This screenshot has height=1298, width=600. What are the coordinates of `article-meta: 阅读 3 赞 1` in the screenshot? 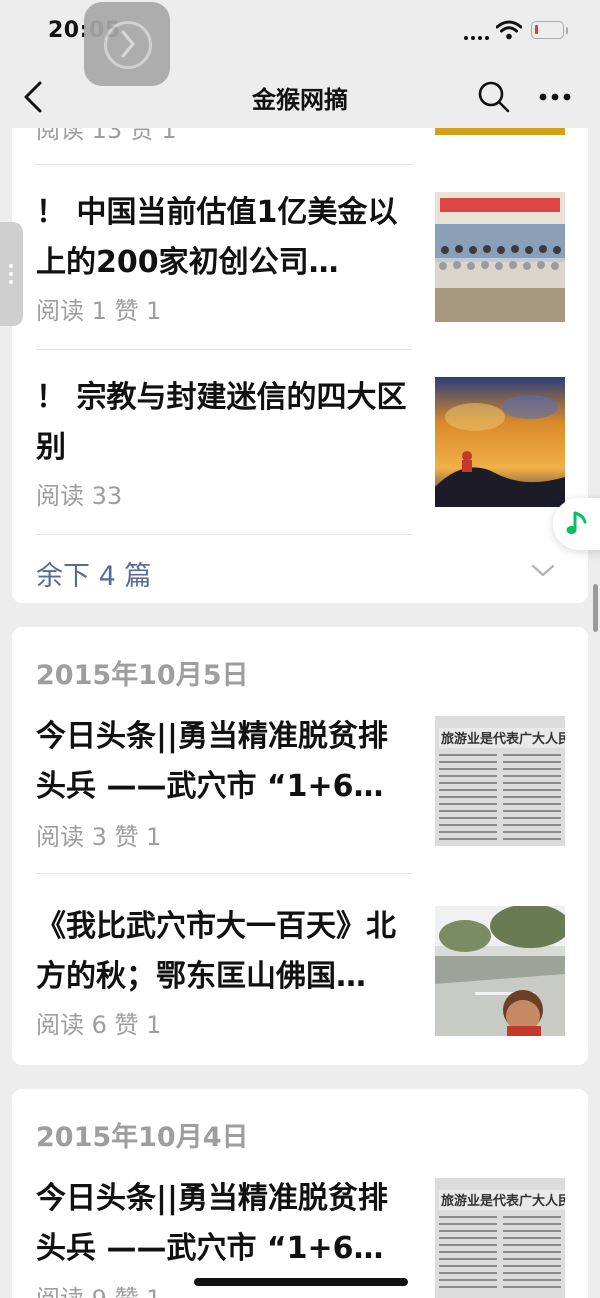 It's located at (99, 837).